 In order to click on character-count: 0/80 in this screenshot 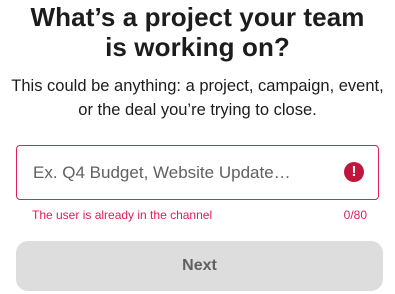, I will do `click(355, 215)`.